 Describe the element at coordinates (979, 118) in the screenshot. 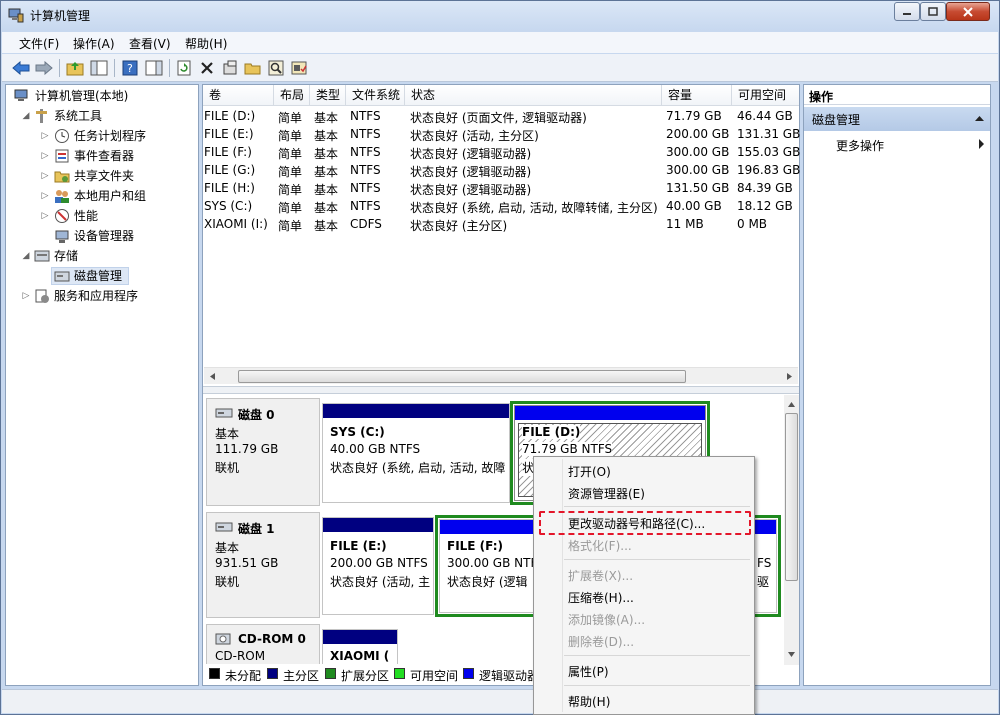

I see `collapse-up-icon` at that location.